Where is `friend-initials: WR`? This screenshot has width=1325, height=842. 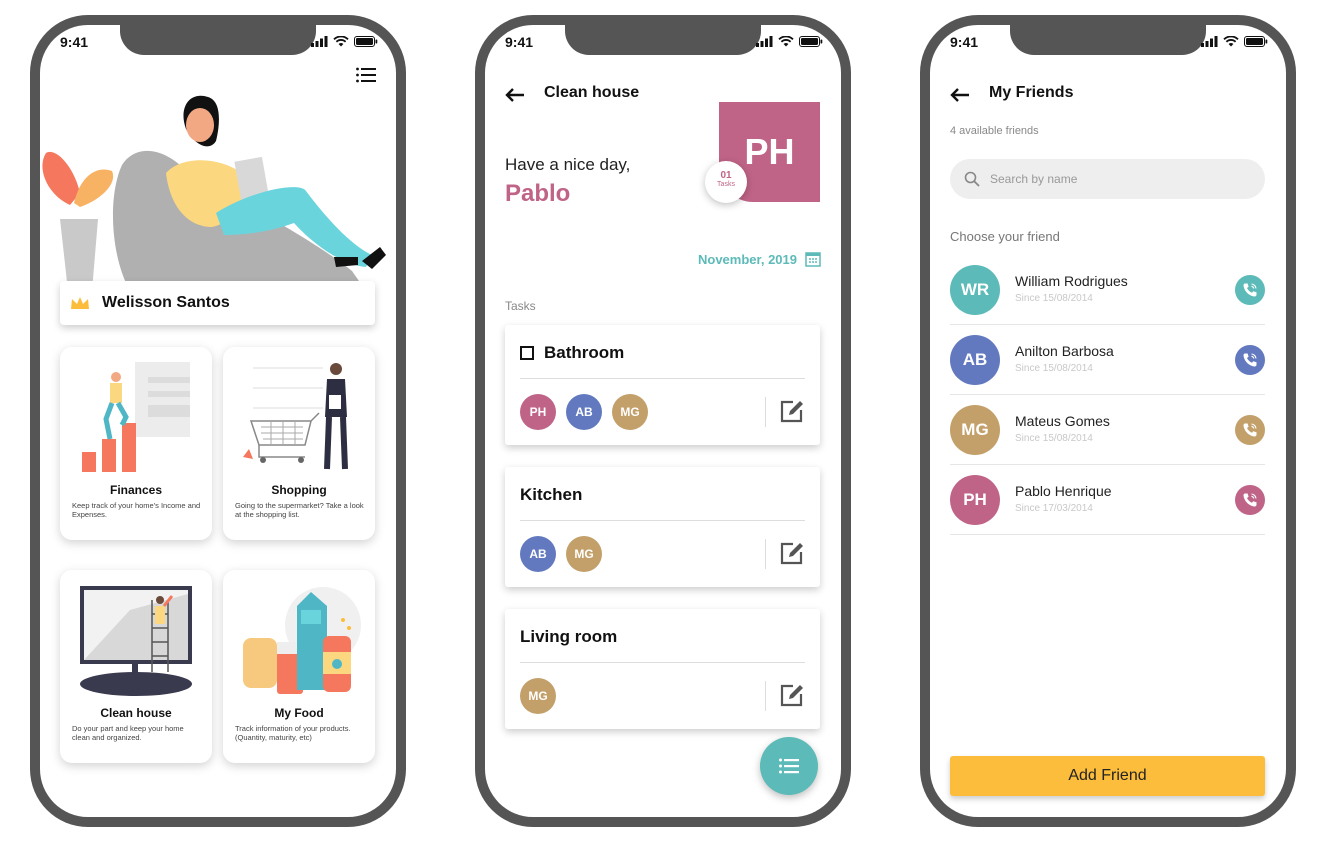
friend-initials: WR is located at coordinates (975, 289).